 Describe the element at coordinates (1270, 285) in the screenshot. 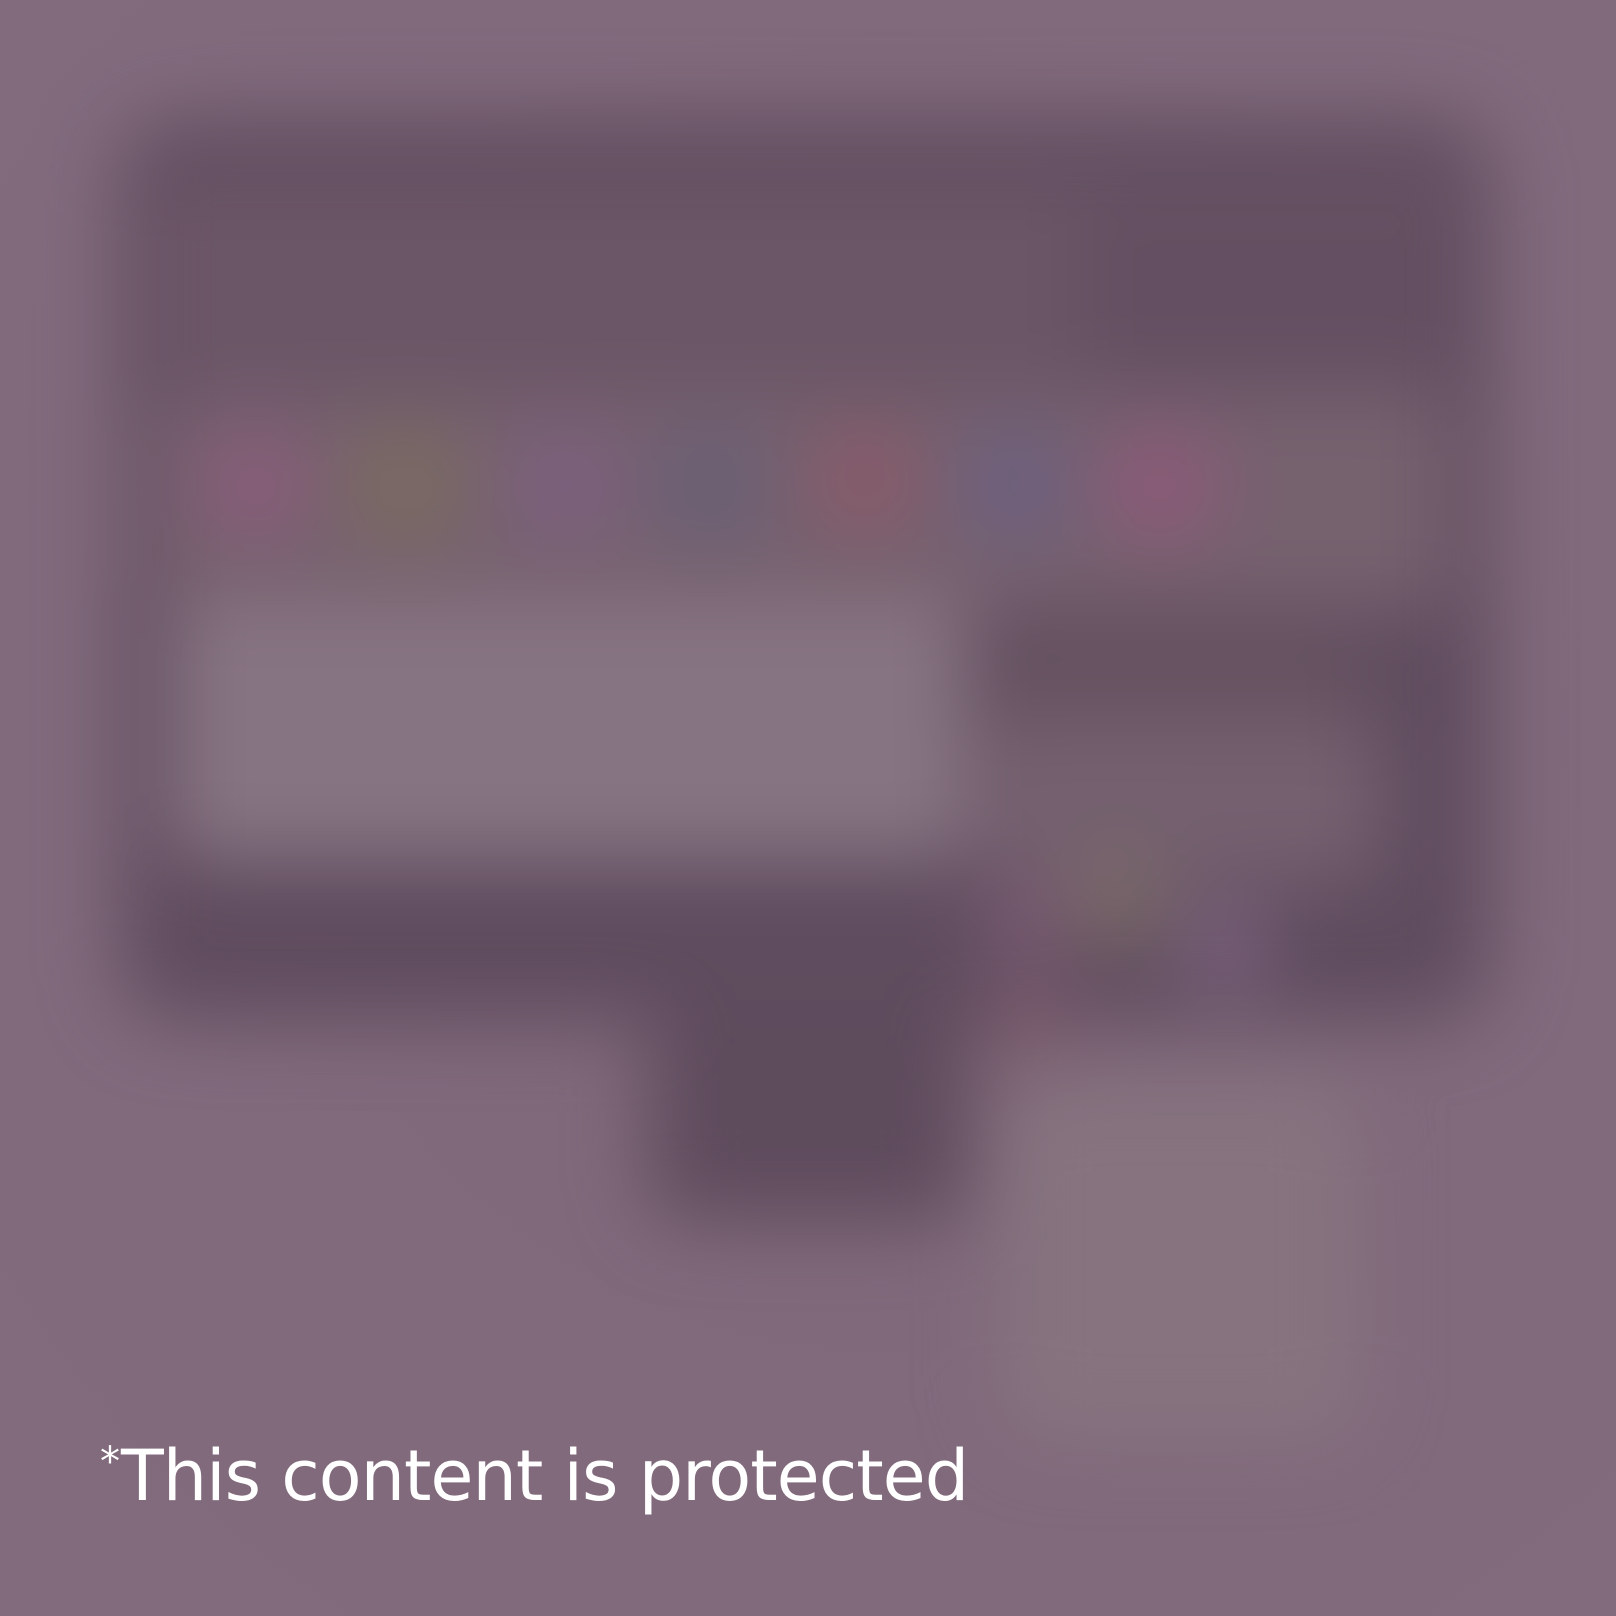

I see `monitor-header-right` at that location.